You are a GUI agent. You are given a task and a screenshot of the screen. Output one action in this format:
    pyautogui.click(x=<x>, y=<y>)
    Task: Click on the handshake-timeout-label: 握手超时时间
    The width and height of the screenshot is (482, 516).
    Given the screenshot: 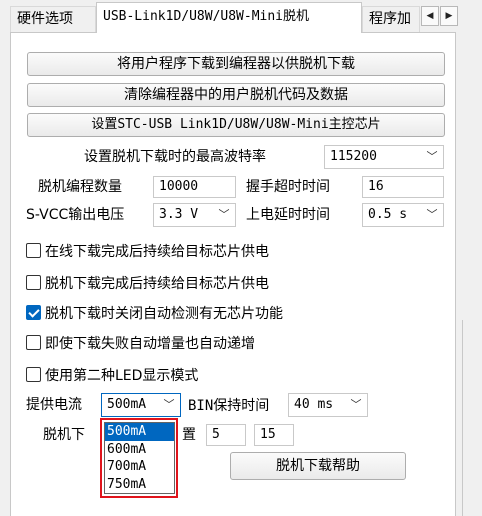 What is the action you would take?
    pyautogui.click(x=288, y=187)
    